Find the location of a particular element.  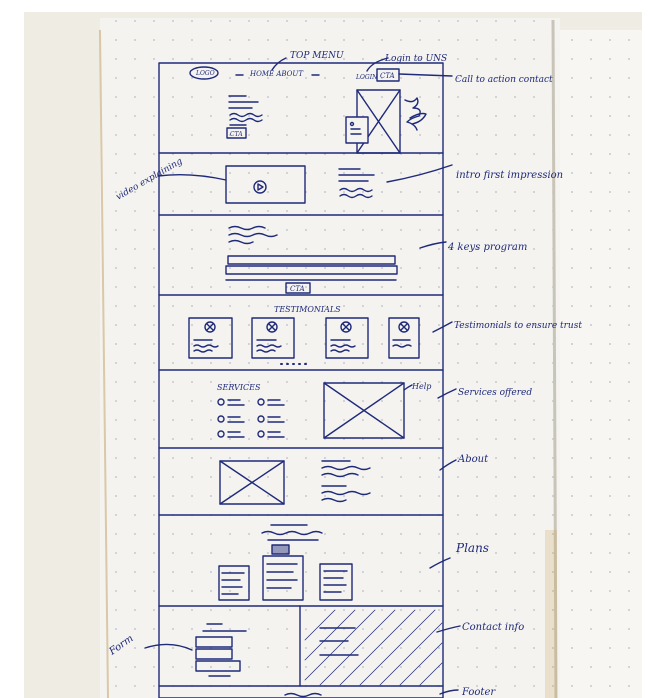

program-cta-label: CTA is located at coordinates (297, 289).